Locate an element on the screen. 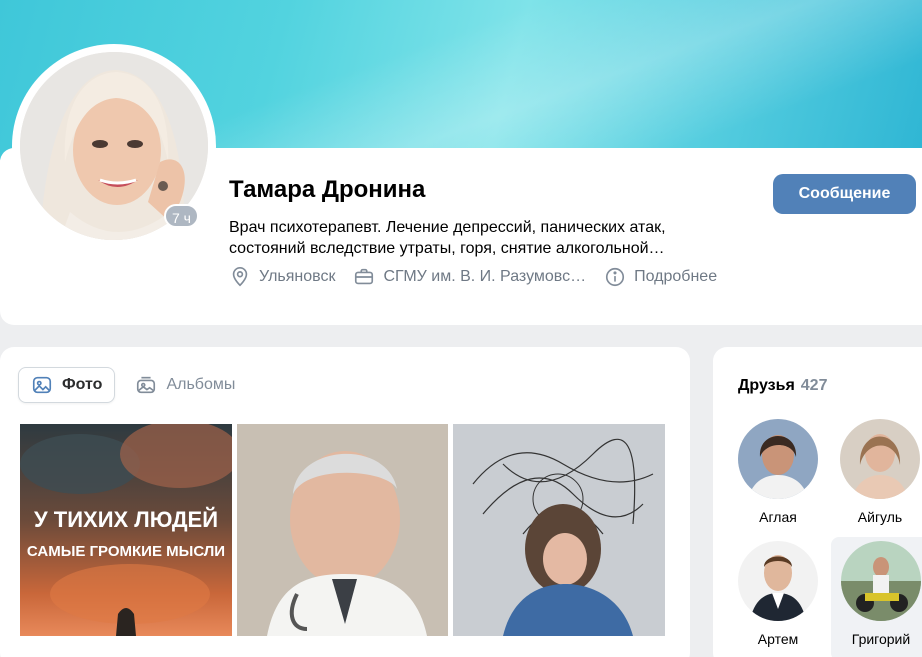  friends-card: Друзья 427 Аглая Айгуль Артем Григорий is located at coordinates (817, 502).